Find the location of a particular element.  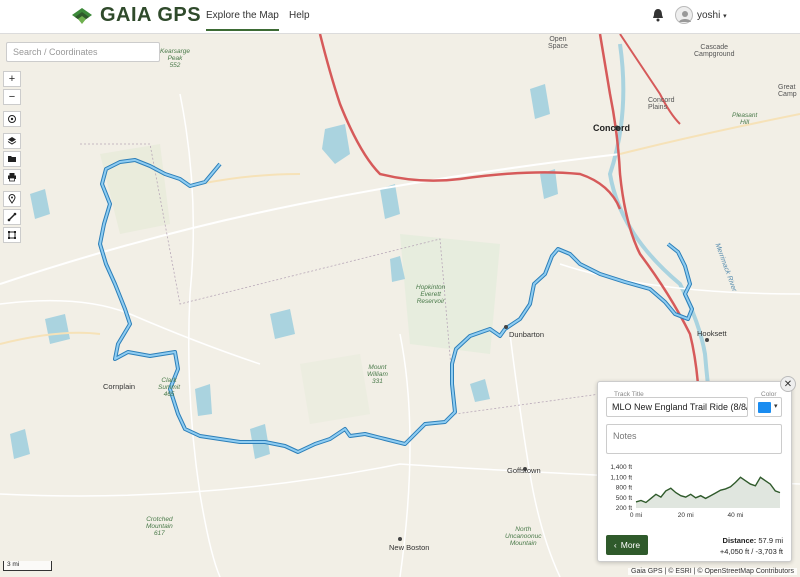

area-icon is located at coordinates (12, 235).